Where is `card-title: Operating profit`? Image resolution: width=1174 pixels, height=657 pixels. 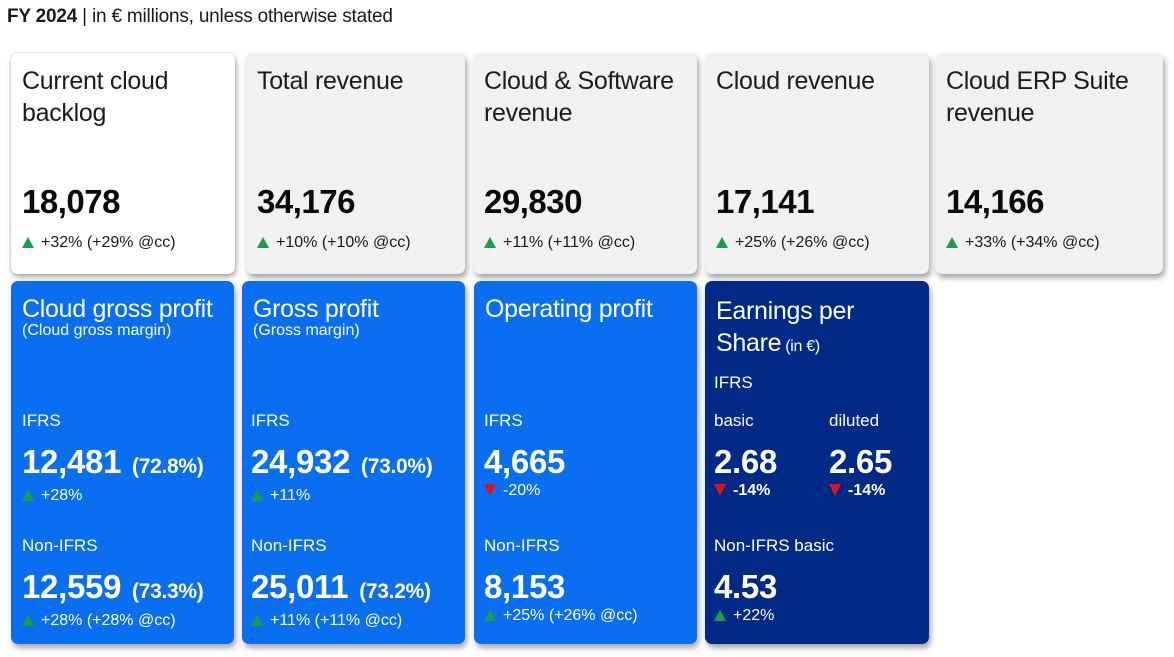 card-title: Operating profit is located at coordinates (569, 309).